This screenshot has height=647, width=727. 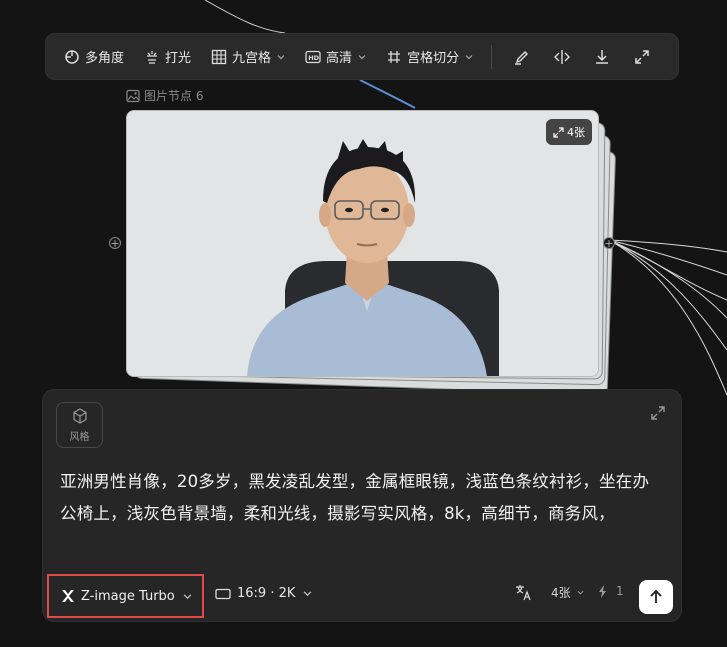 What do you see at coordinates (152, 57) in the screenshot?
I see `lighting-icon` at bounding box center [152, 57].